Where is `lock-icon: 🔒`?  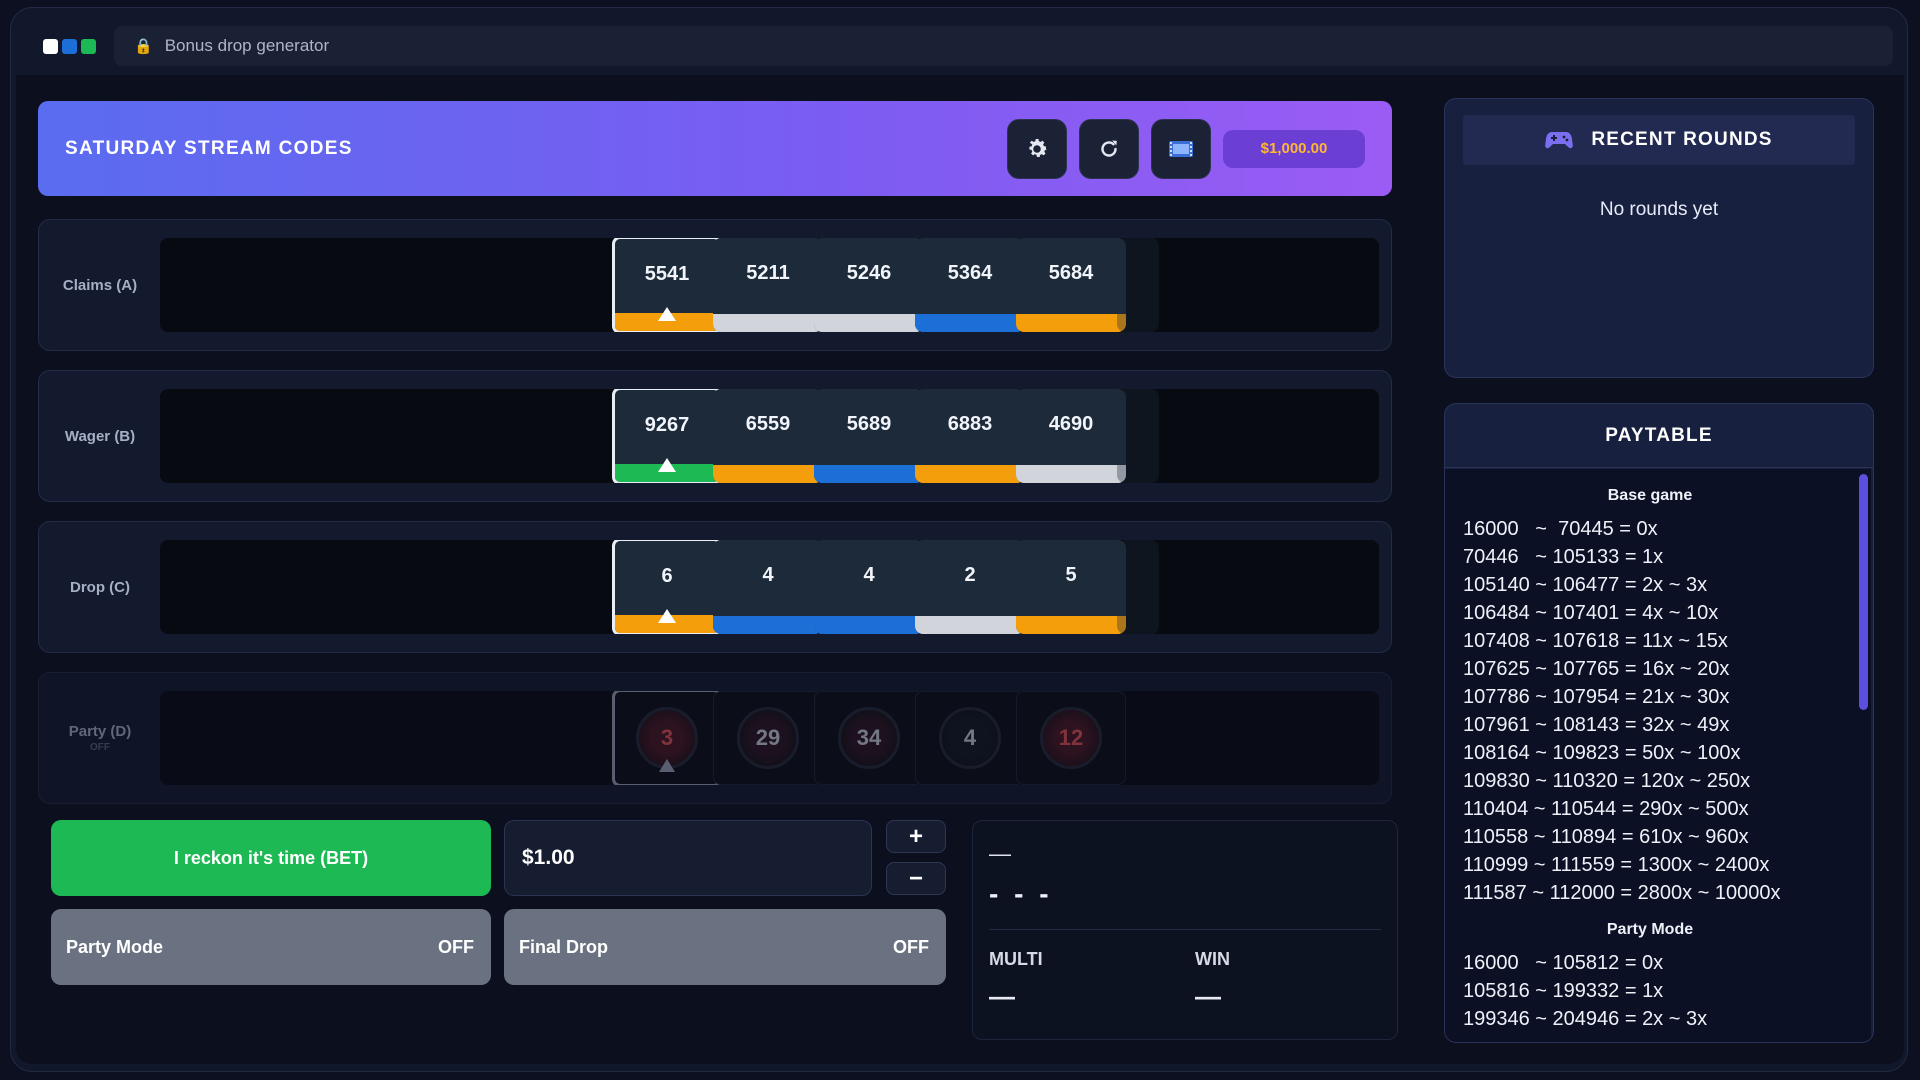 lock-icon: 🔒 is located at coordinates (143, 46).